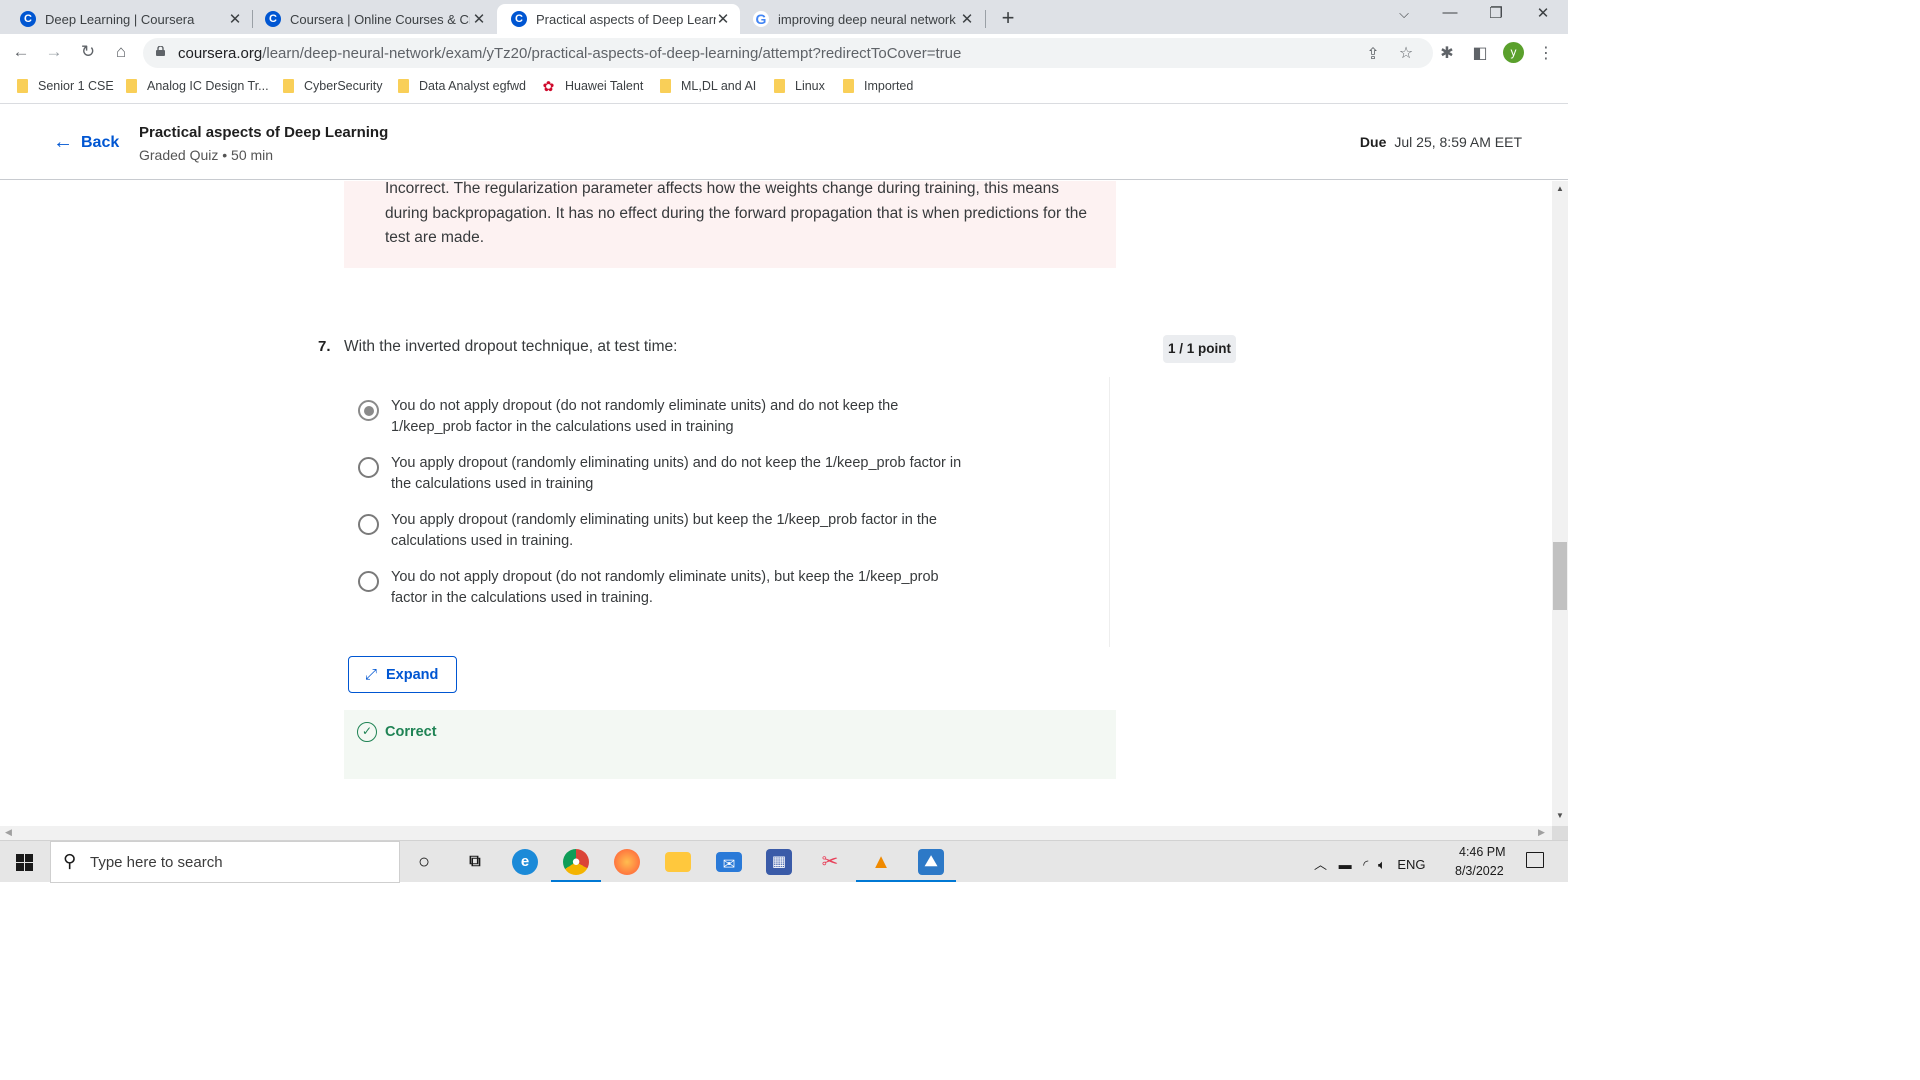 The image size is (1920, 1080). I want to click on show-hidden-icons-icon: ︿, so click(1320, 864).